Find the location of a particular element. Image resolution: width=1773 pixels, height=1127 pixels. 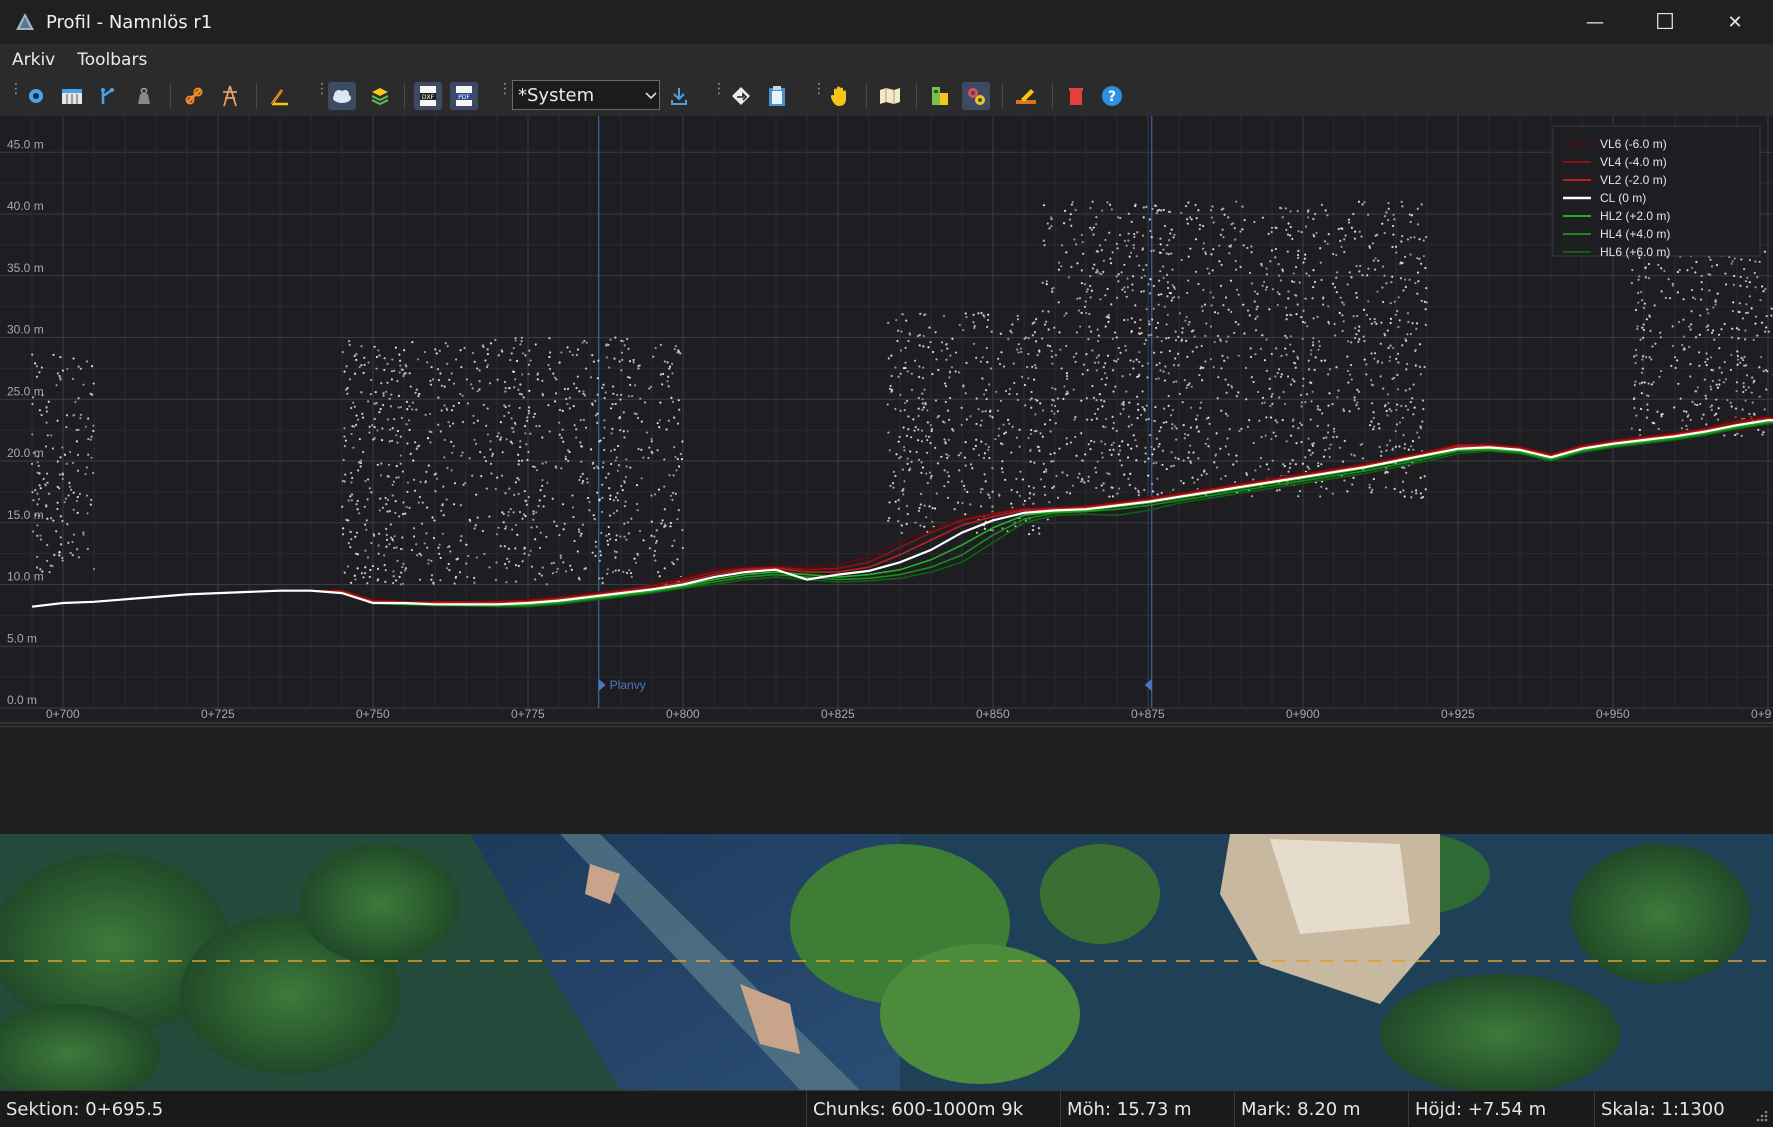

pan-hand-icon is located at coordinates (839, 96).